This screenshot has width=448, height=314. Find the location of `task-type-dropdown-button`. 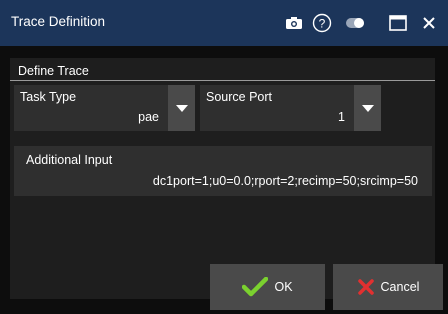

task-type-dropdown-button is located at coordinates (181, 108).